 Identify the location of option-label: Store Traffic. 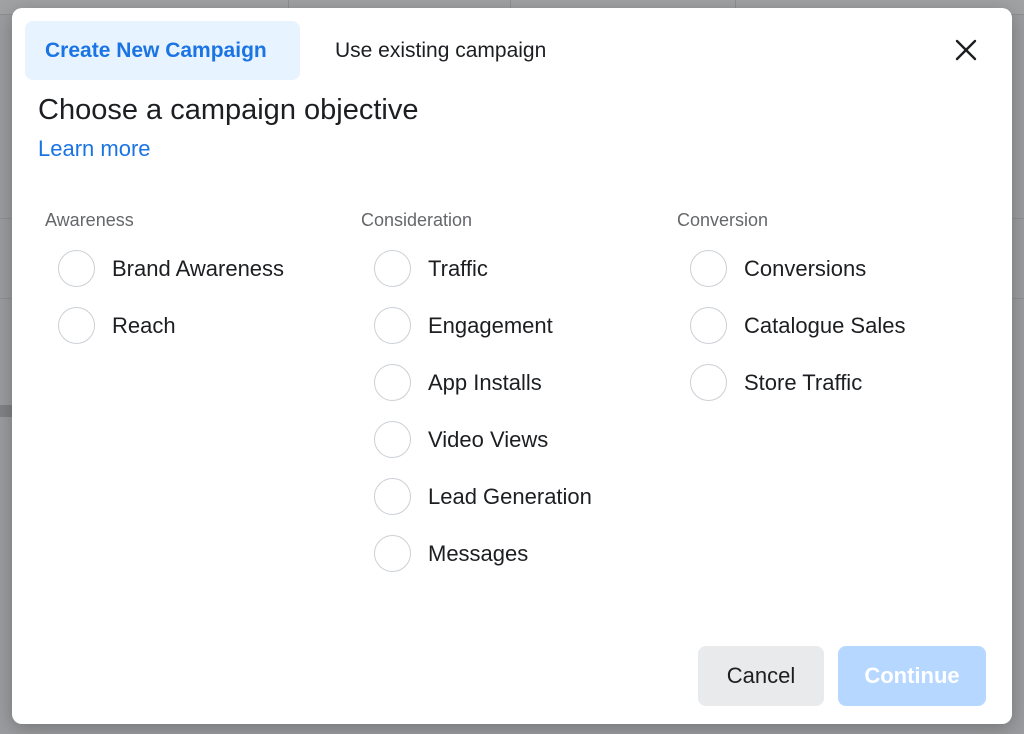
(803, 382).